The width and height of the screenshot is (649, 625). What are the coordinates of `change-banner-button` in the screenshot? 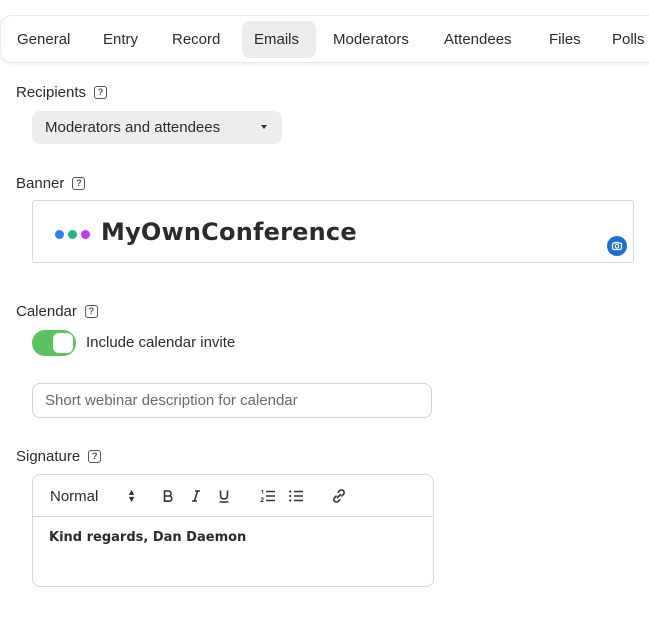 It's located at (617, 246).